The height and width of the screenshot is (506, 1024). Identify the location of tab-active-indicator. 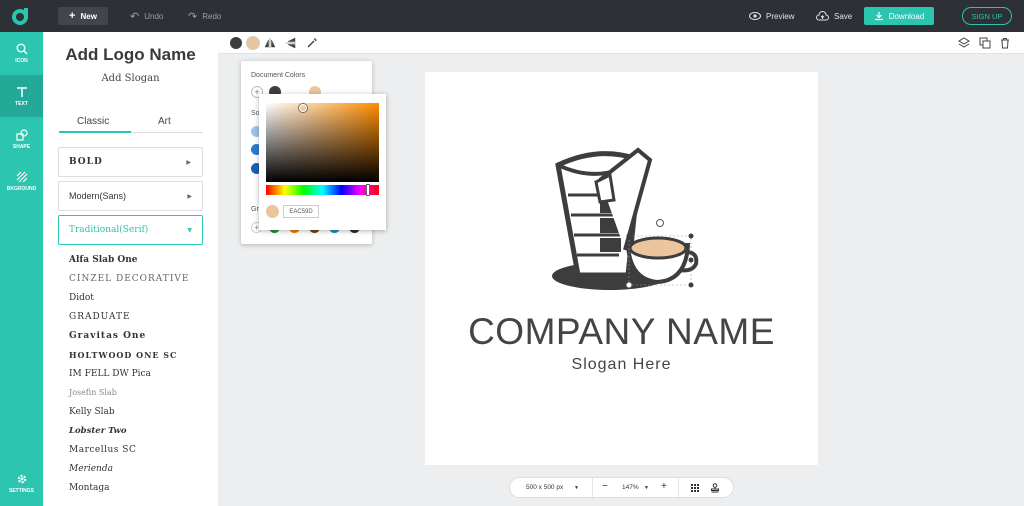
(95, 132).